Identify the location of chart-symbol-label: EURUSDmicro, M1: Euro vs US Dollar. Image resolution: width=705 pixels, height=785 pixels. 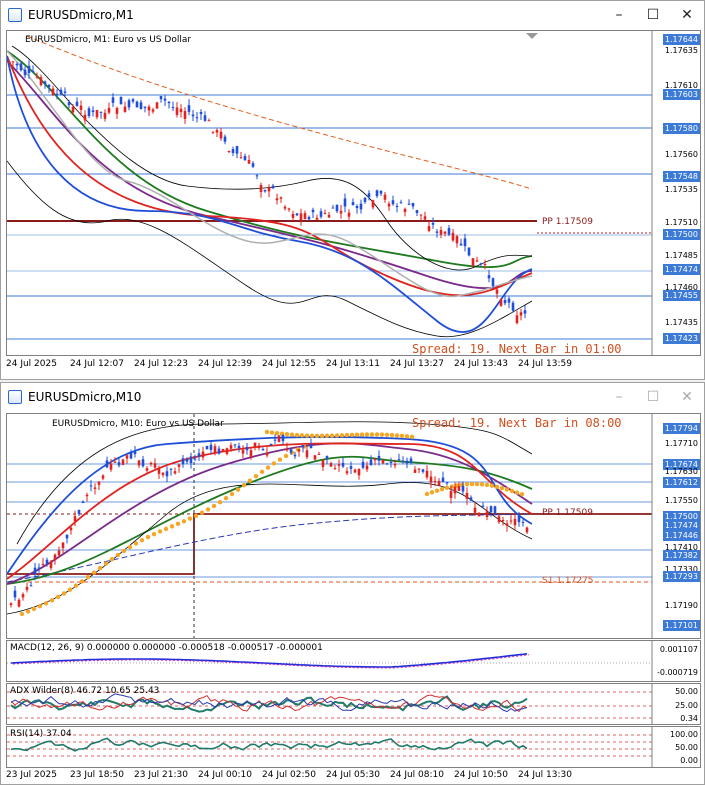
(108, 40).